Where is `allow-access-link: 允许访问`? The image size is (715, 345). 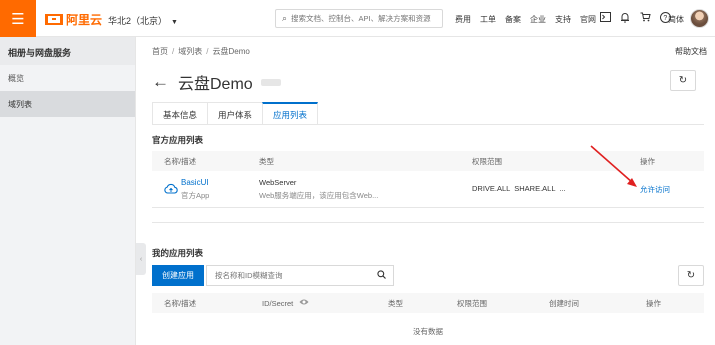
allow-access-link: 允许访问 is located at coordinates (655, 189).